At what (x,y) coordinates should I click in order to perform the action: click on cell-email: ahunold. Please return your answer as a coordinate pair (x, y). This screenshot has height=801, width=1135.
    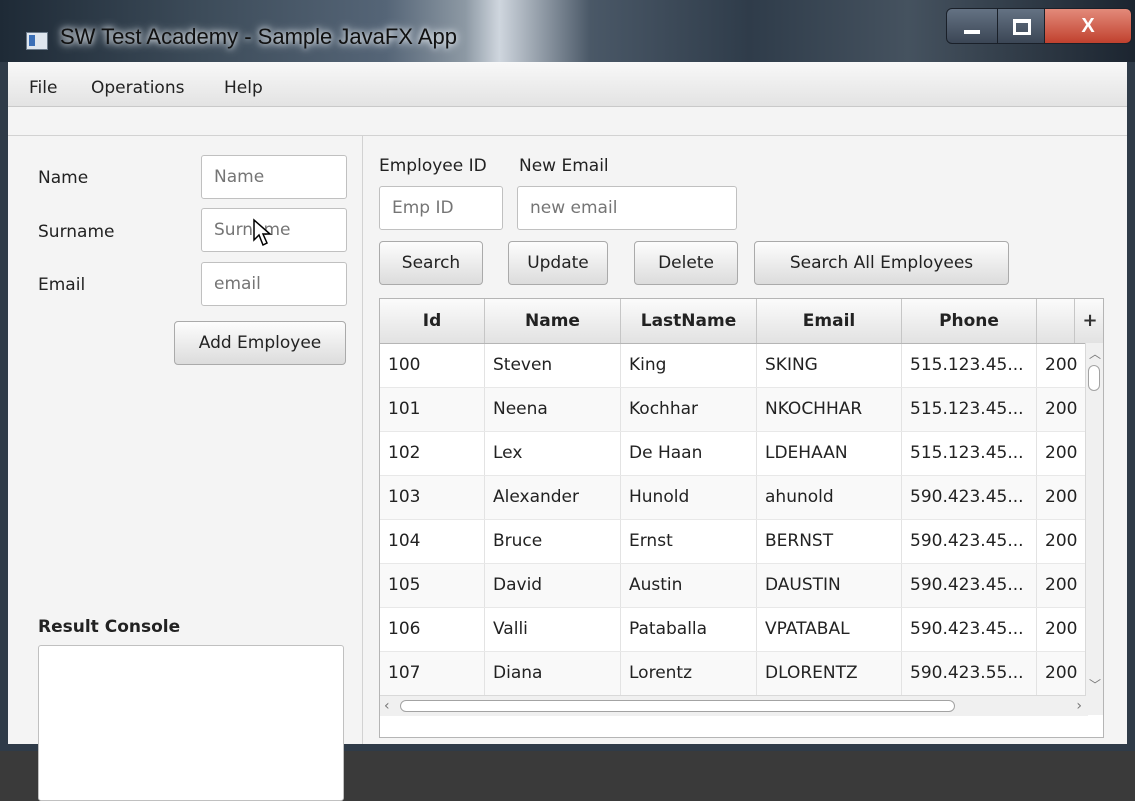
    Looking at the image, I should click on (829, 497).